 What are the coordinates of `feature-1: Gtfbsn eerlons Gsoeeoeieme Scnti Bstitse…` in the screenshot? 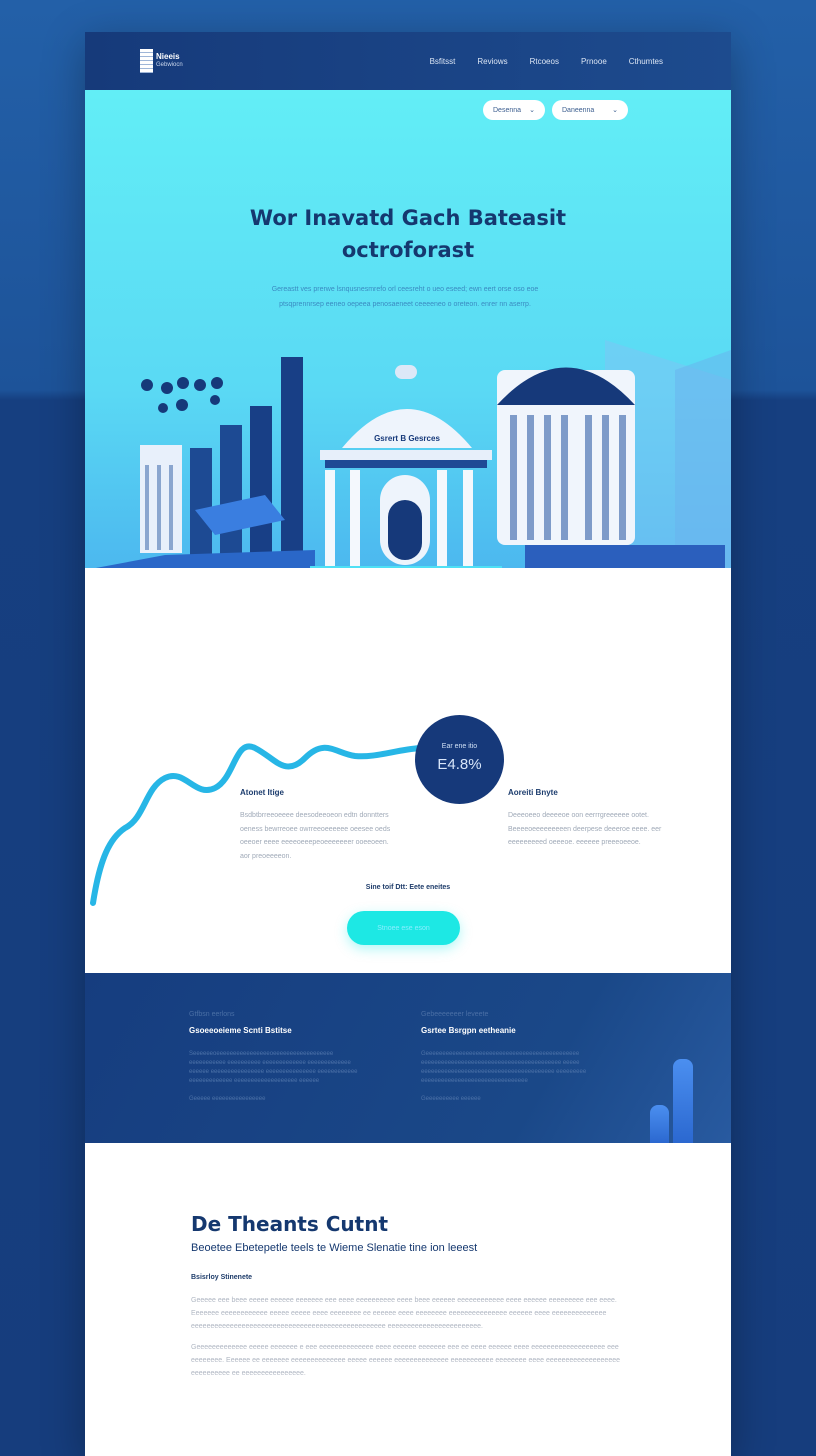 It's located at (276, 1056).